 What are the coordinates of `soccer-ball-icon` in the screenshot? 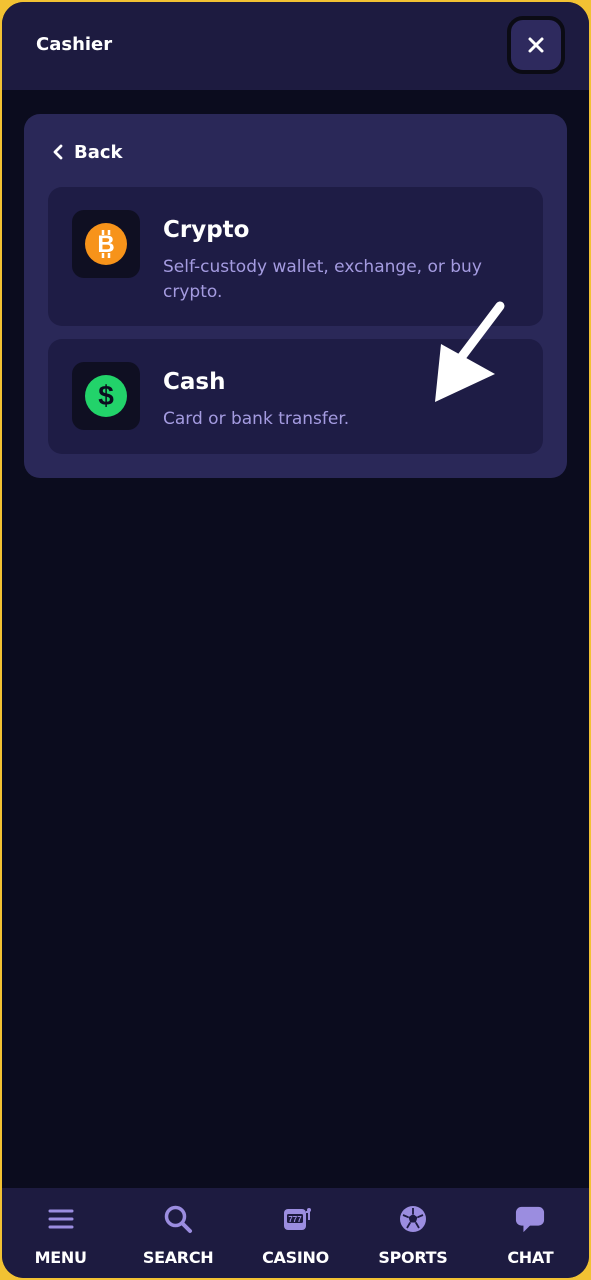 It's located at (413, 1219).